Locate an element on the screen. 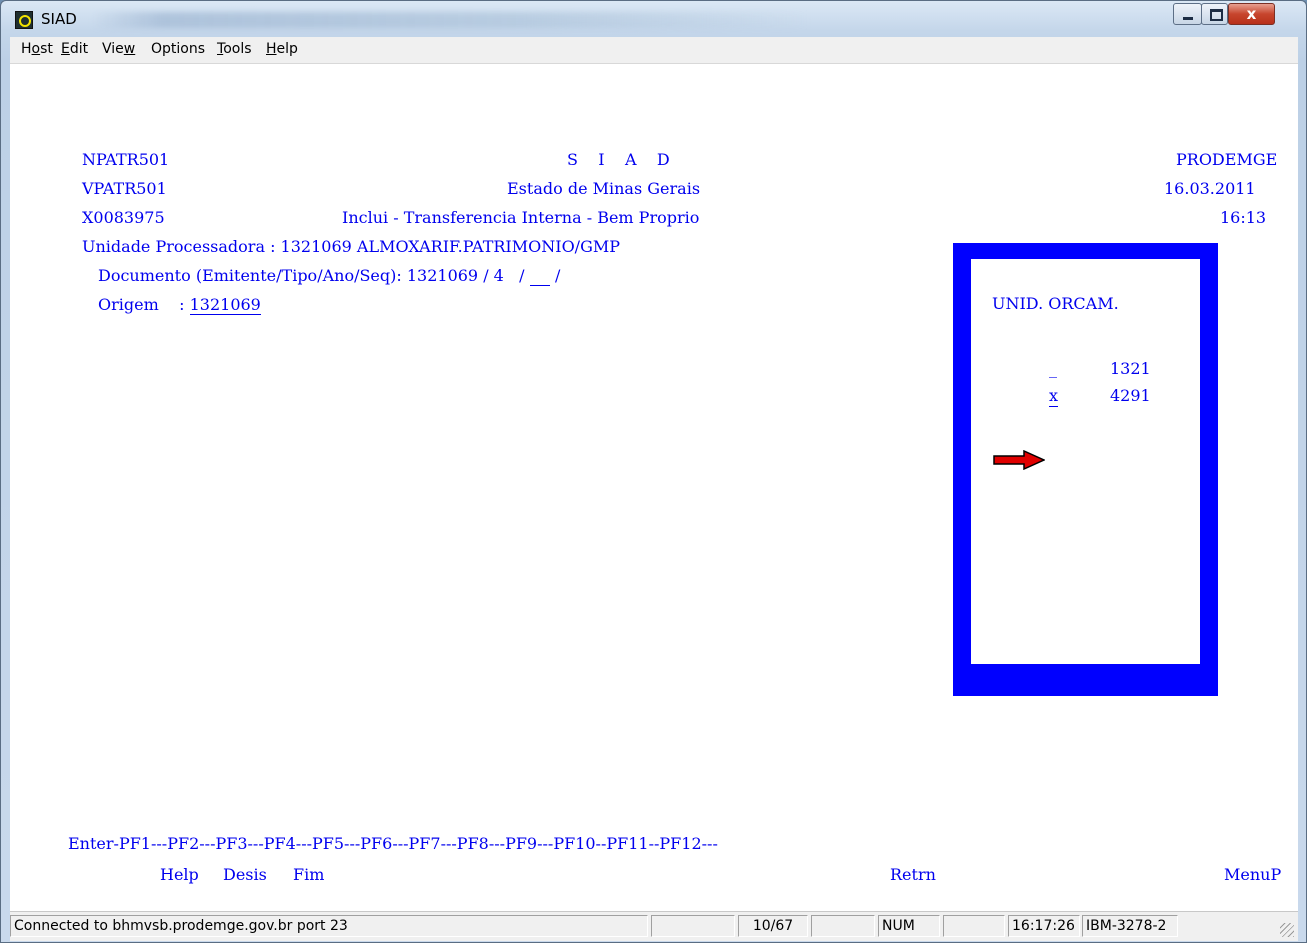 This screenshot has height=943, width=1307. popup-row-1-select: _ is located at coordinates (1053, 369).